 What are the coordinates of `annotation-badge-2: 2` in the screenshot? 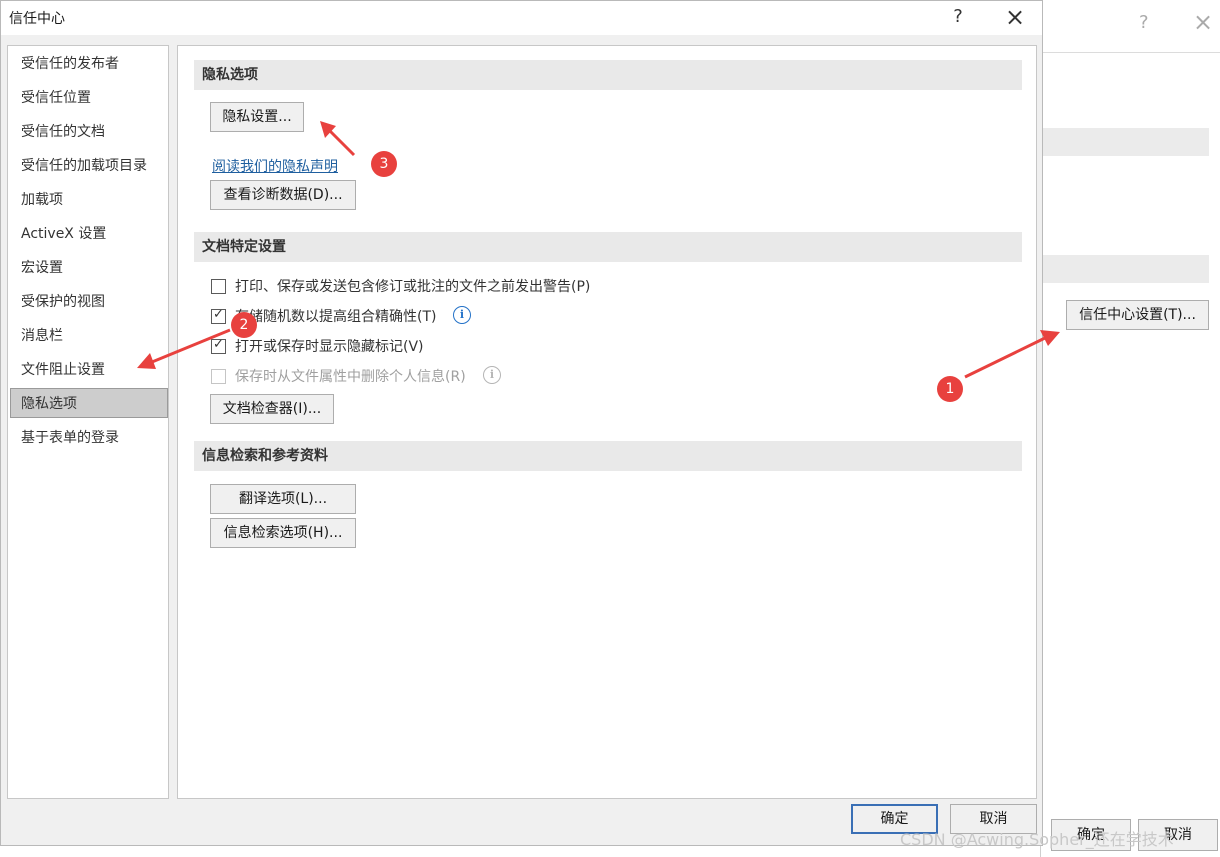 It's located at (244, 325).